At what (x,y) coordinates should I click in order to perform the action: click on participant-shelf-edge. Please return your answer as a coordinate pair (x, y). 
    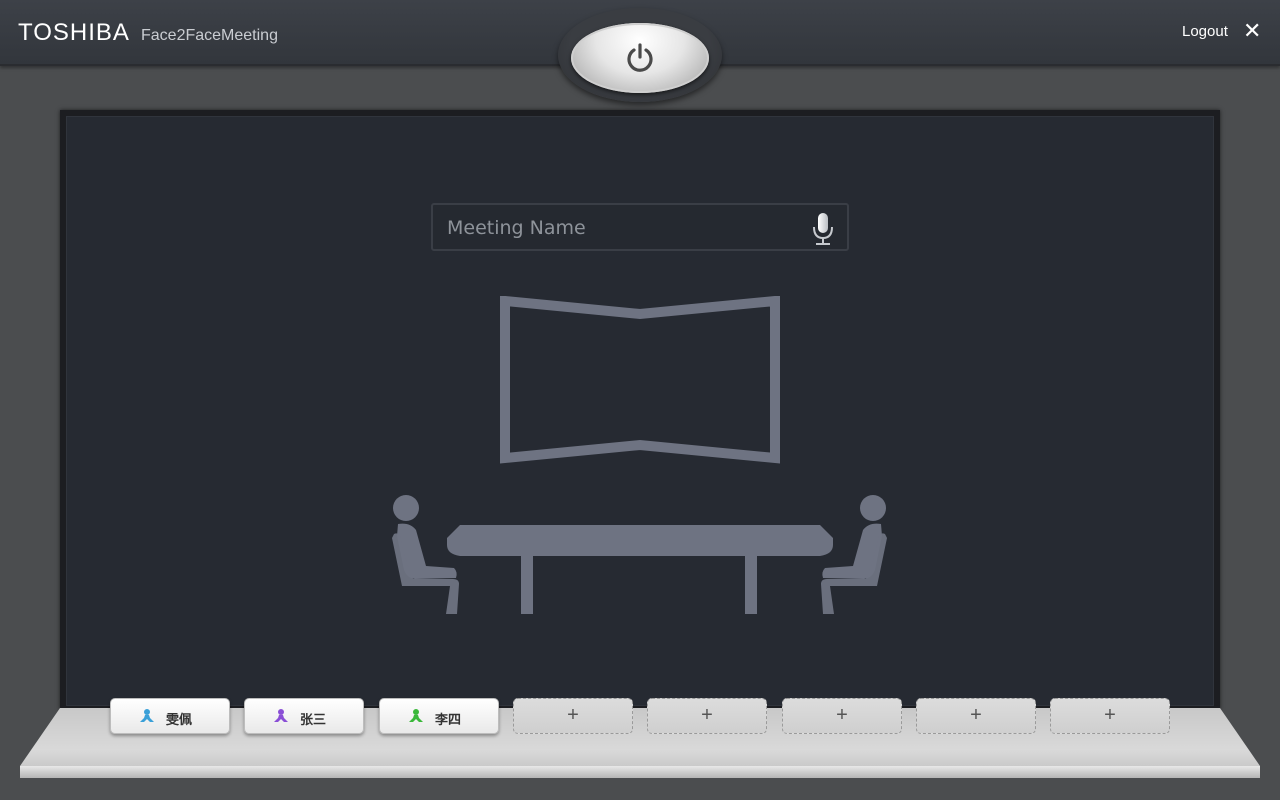
    Looking at the image, I should click on (640, 772).